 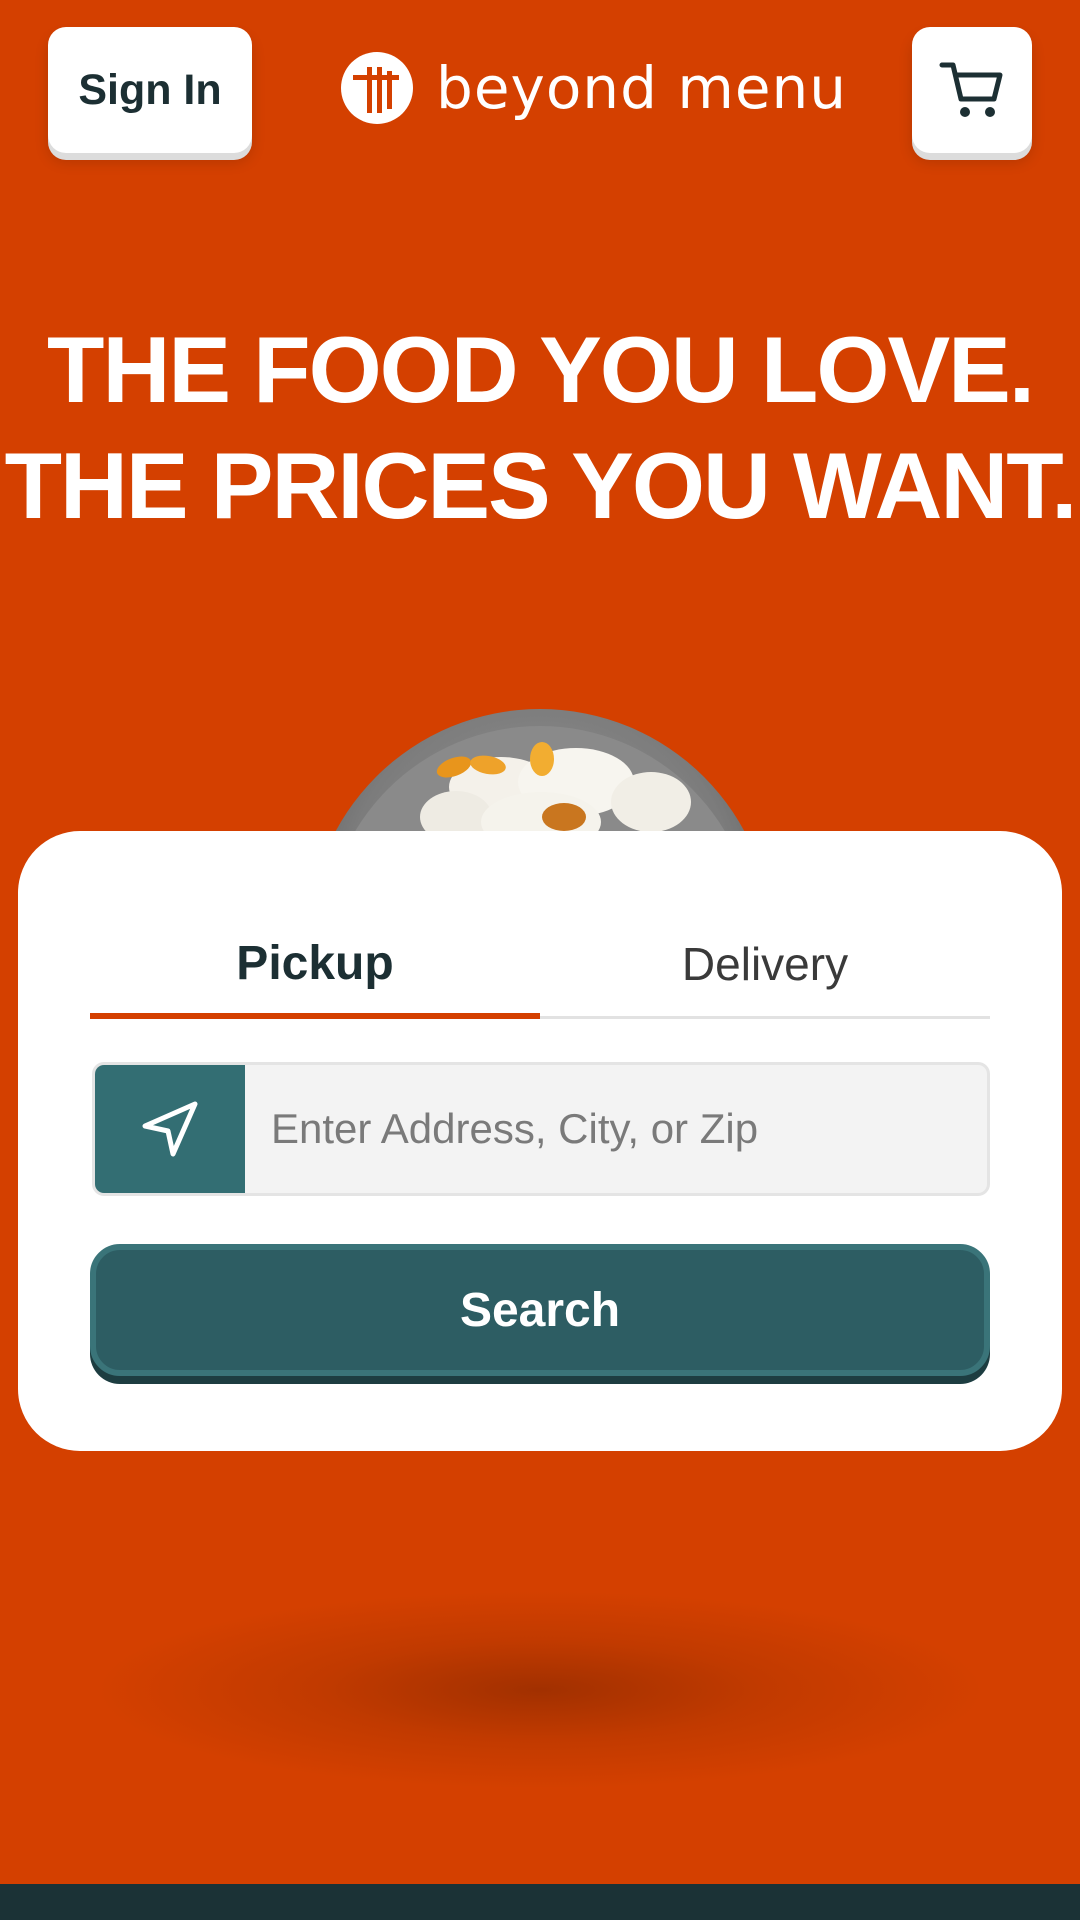 I want to click on card-shadow, so click(x=540, y=1690).